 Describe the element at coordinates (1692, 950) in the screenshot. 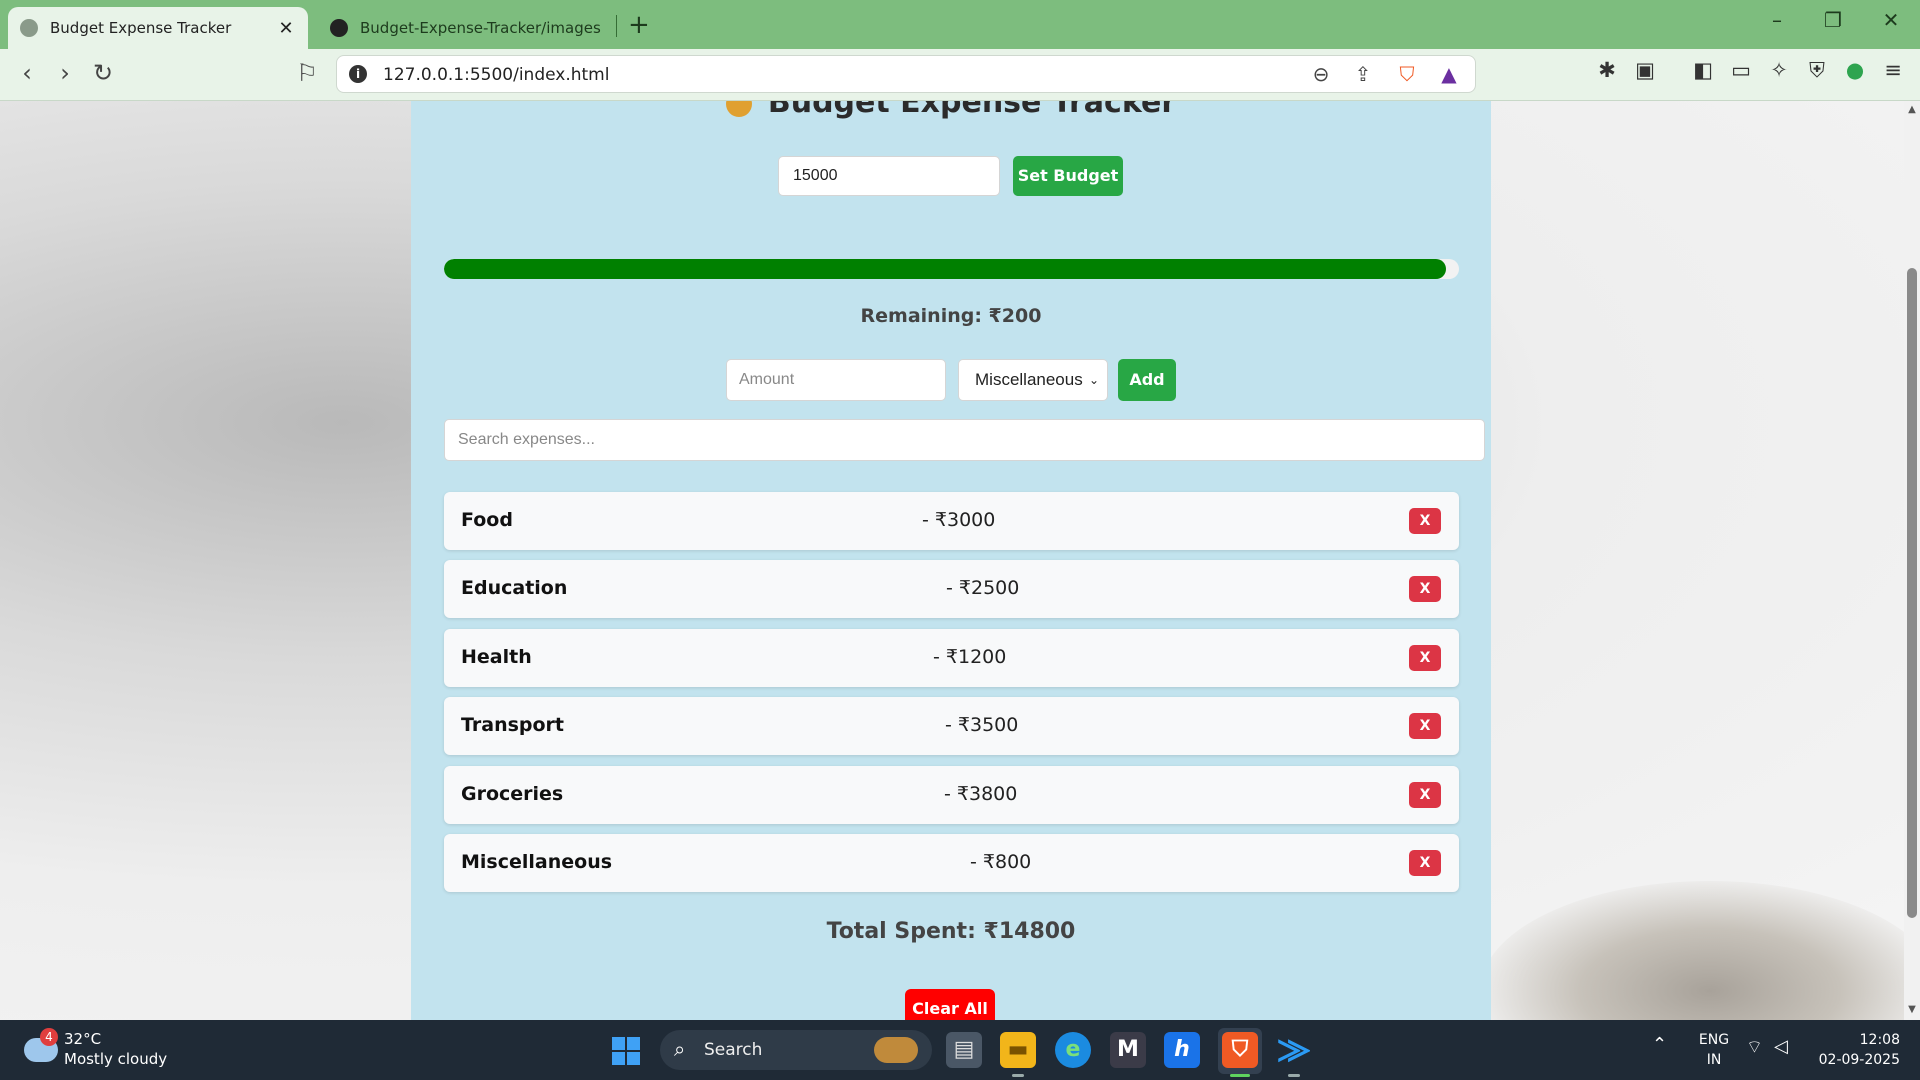

I see `coins-background-image` at that location.